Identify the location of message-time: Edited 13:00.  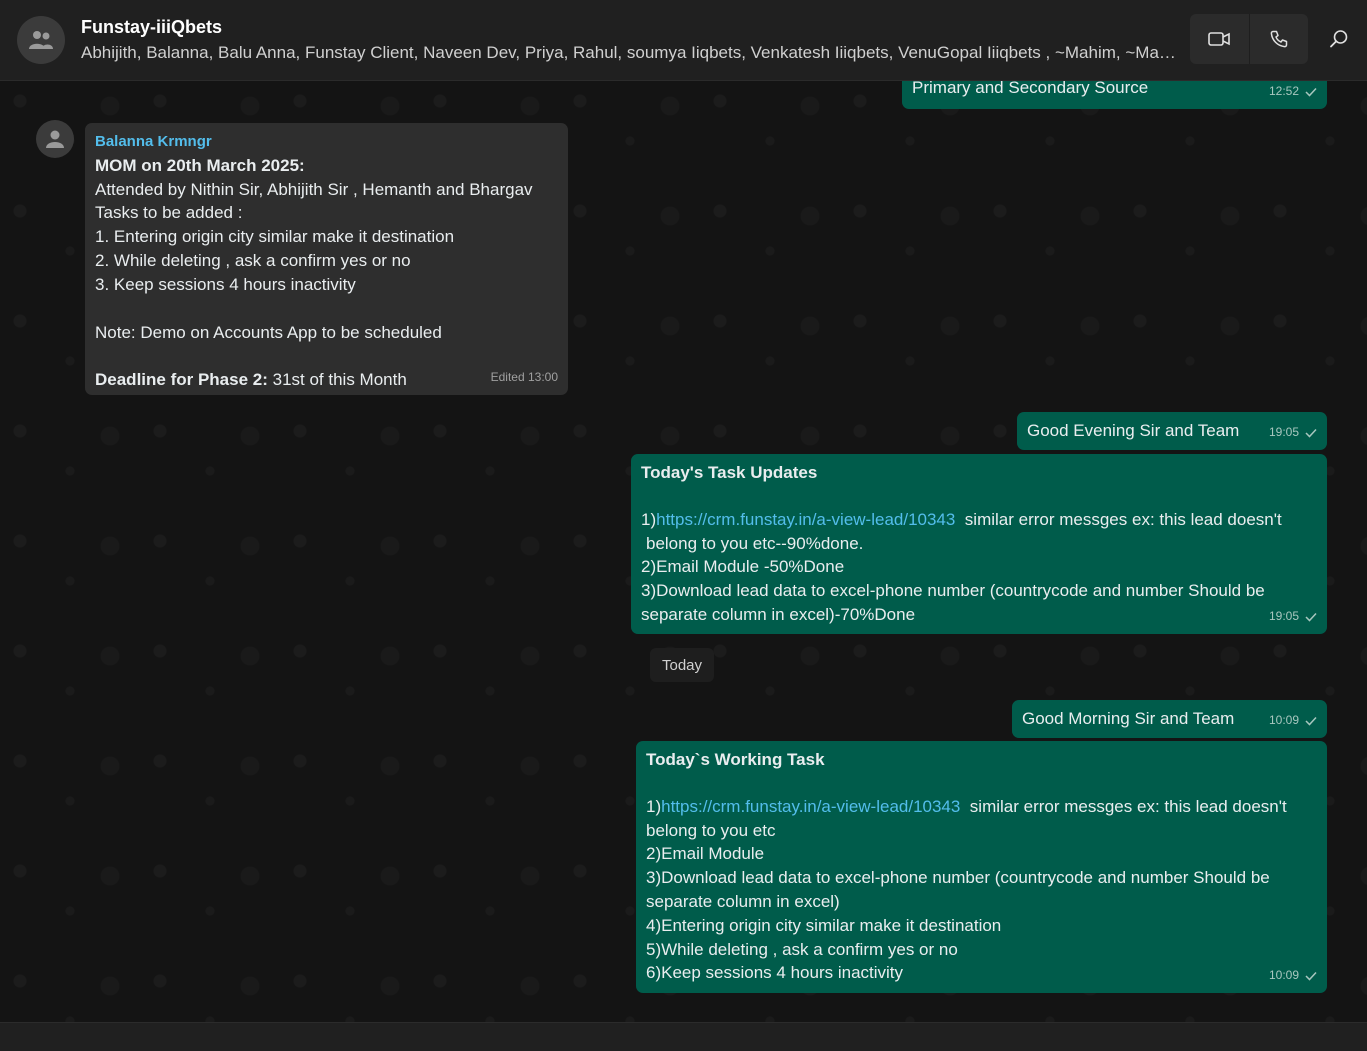
(524, 377).